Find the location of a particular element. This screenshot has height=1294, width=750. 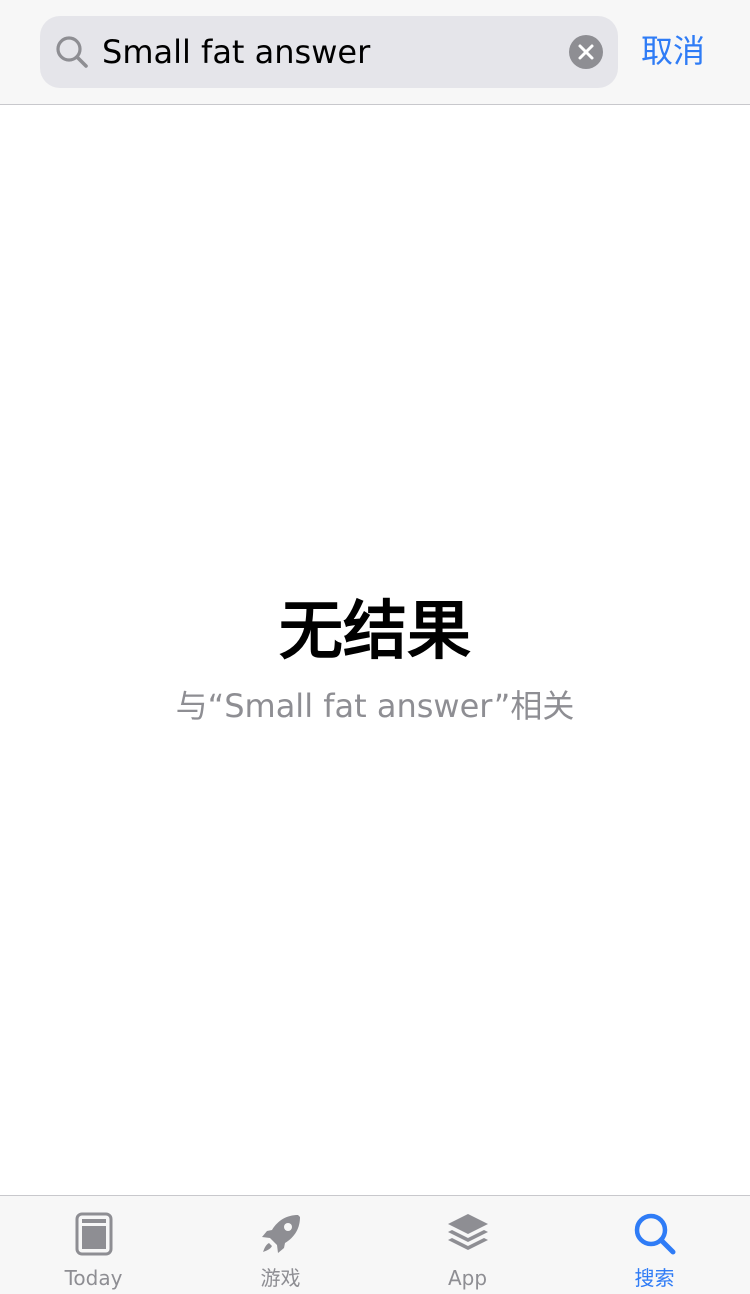

tab-search-label: 搜索 is located at coordinates (654, 1278).